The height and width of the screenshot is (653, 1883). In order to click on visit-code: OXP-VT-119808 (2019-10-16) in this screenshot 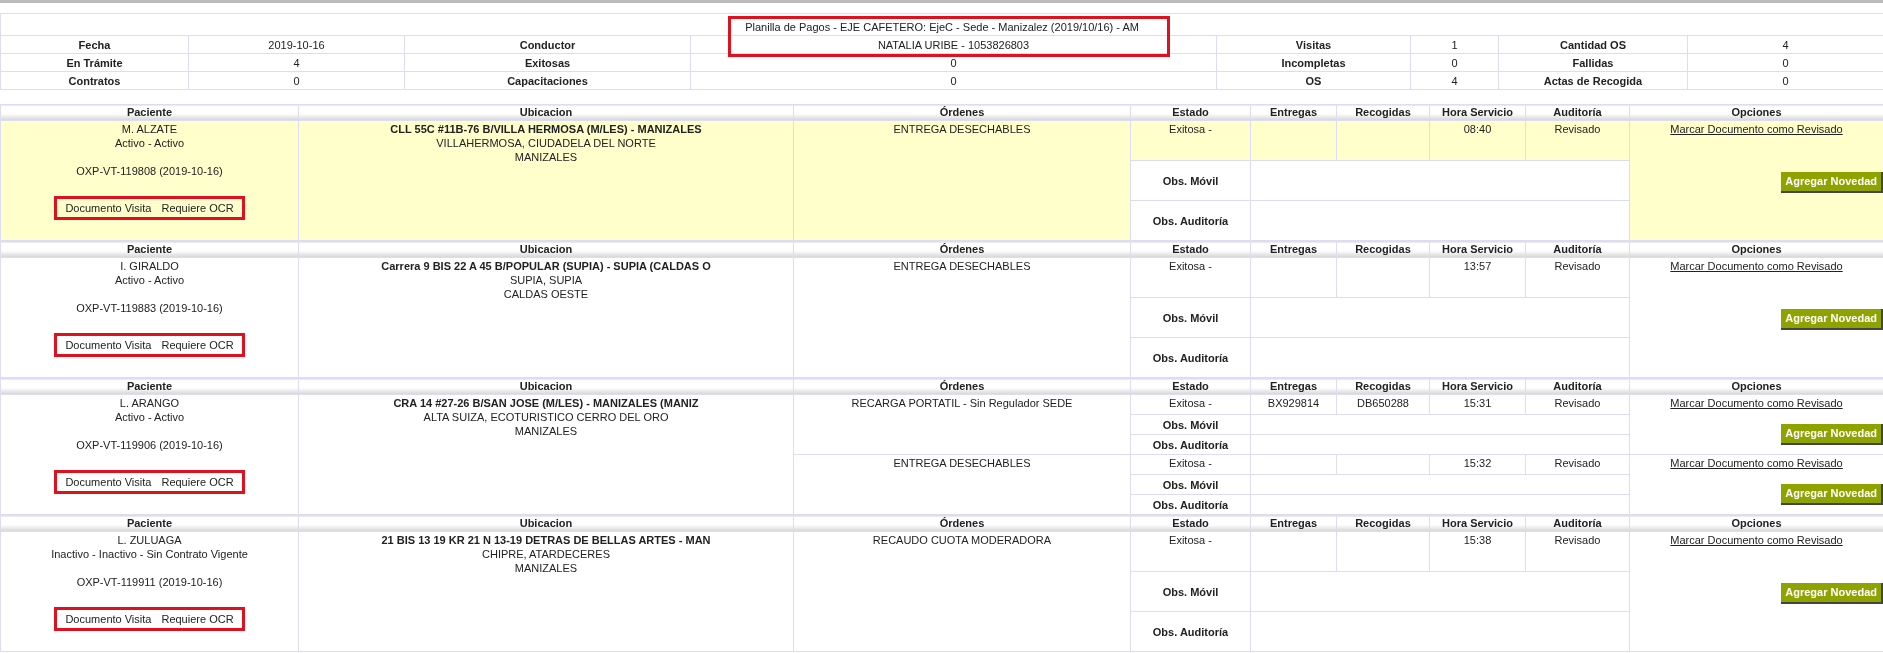, I will do `click(149, 171)`.